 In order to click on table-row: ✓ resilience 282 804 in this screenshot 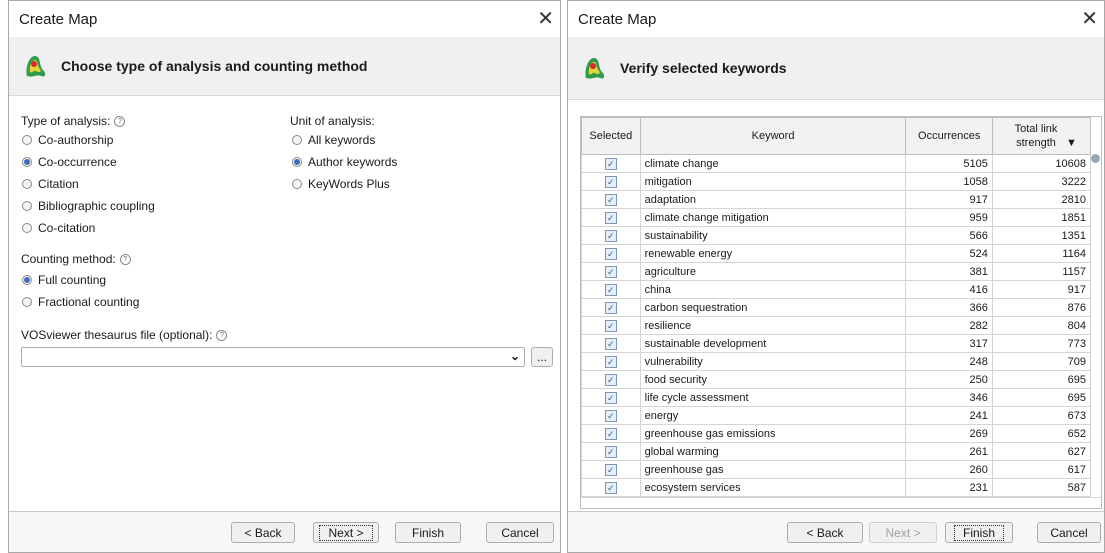, I will do `click(836, 325)`.